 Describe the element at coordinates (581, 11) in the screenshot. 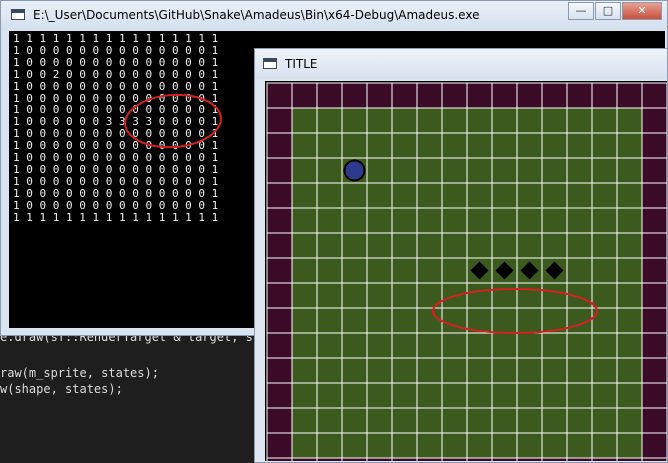

I see `minimize-button: —` at that location.